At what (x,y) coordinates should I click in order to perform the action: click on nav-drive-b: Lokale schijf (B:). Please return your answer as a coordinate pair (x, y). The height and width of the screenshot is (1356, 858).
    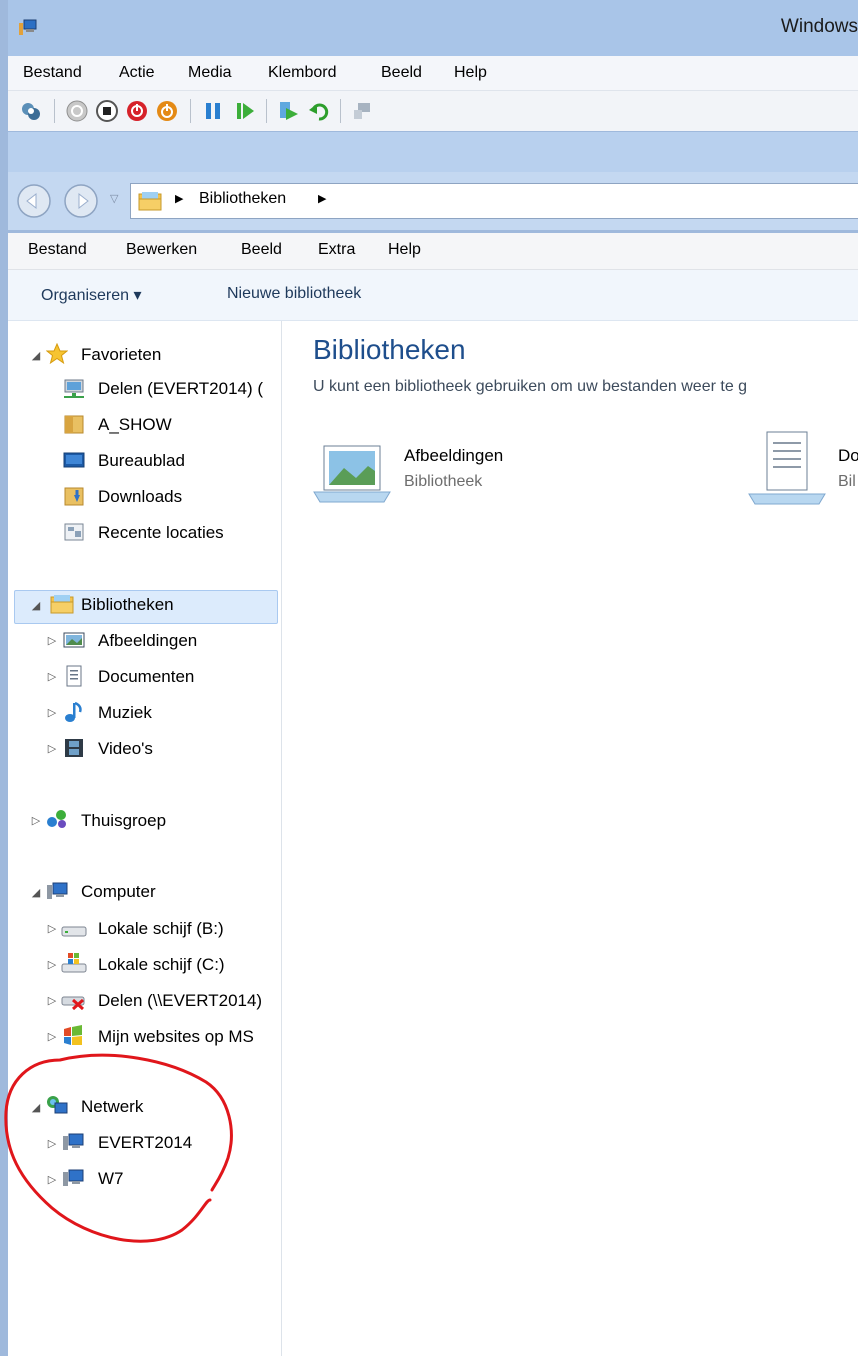
    Looking at the image, I should click on (161, 929).